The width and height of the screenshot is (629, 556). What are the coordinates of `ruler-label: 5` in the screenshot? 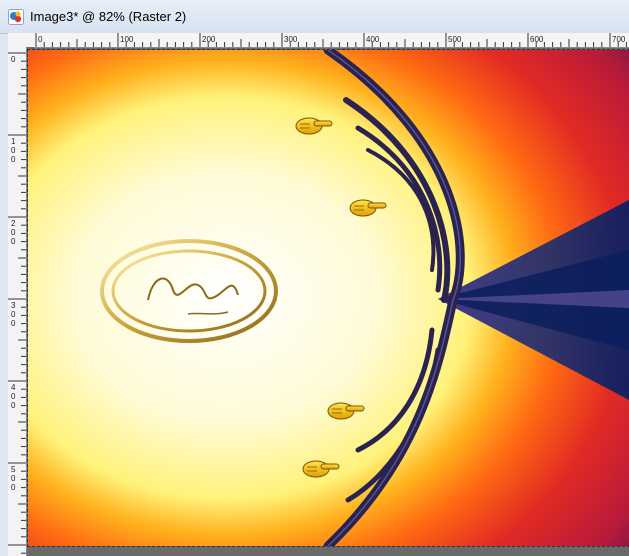 It's located at (13, 469).